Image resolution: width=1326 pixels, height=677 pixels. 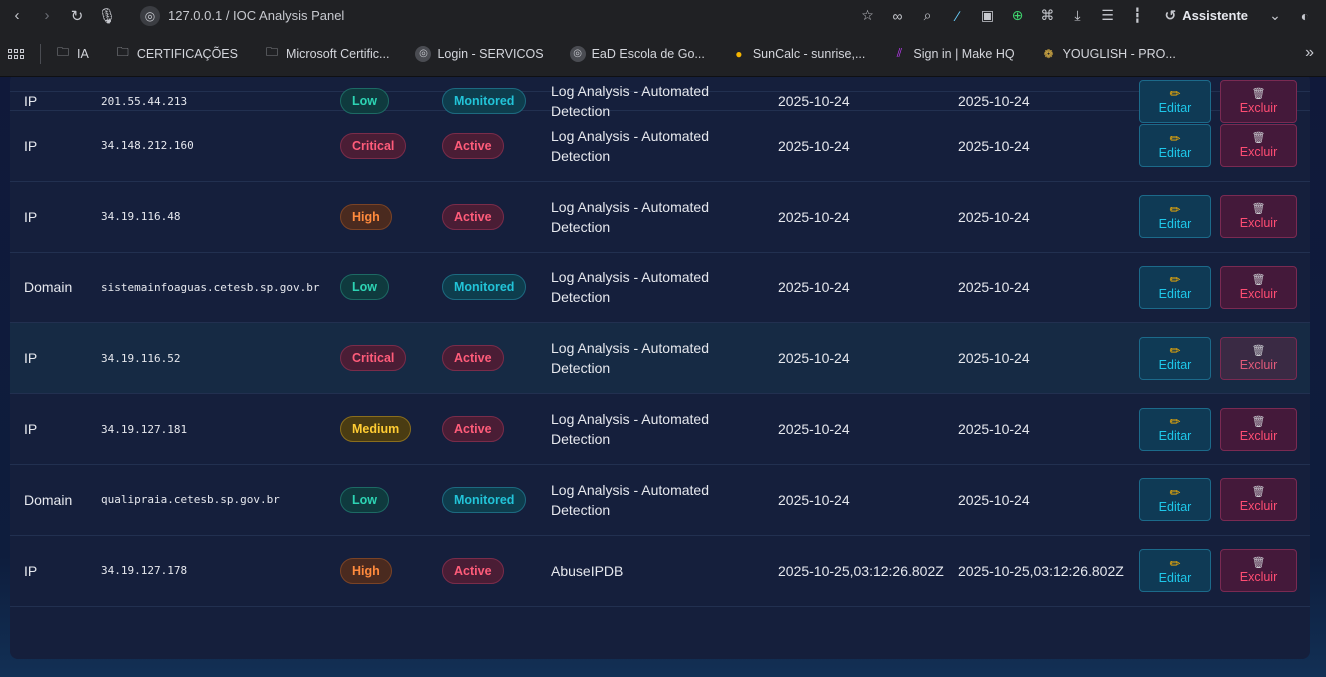 What do you see at coordinates (48, 499) in the screenshot?
I see `ioc-type: Domain` at bounding box center [48, 499].